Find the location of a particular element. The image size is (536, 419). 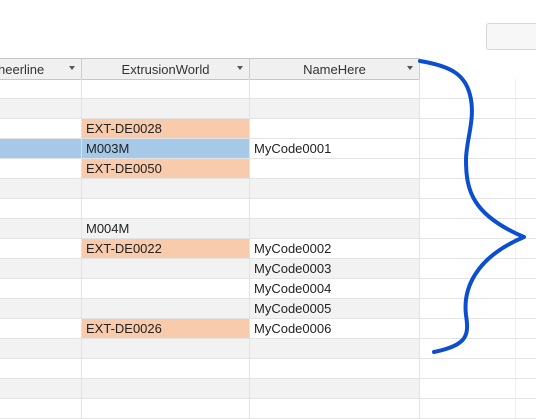

toolbar-box is located at coordinates (511, 36).